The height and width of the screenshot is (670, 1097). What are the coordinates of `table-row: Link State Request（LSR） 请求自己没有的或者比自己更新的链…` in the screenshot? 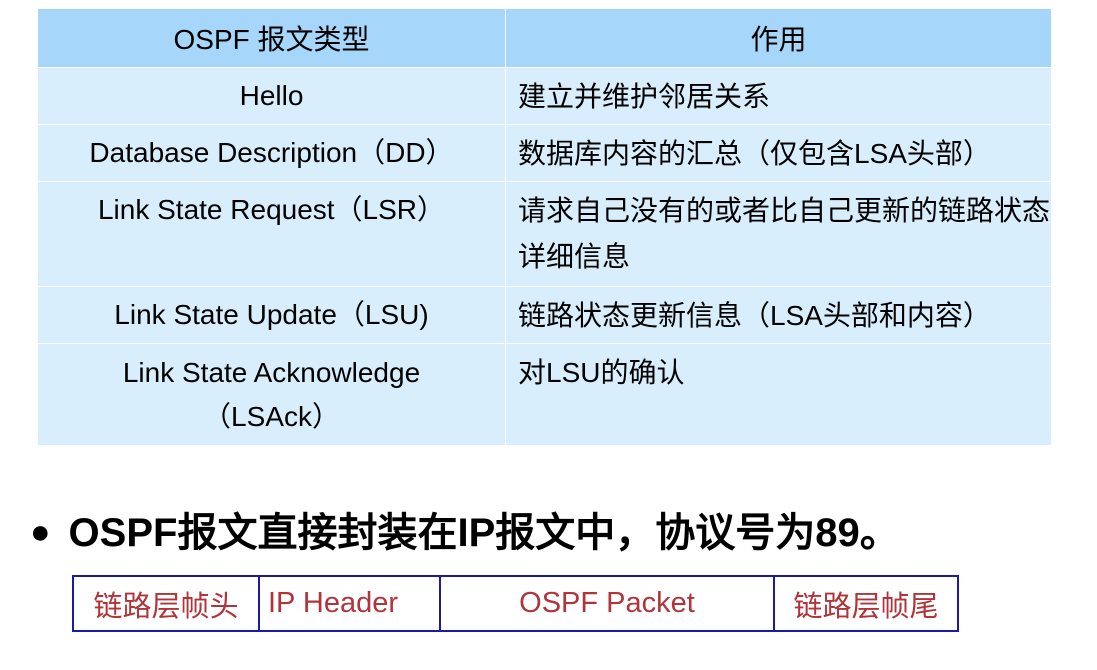 It's located at (544, 234).